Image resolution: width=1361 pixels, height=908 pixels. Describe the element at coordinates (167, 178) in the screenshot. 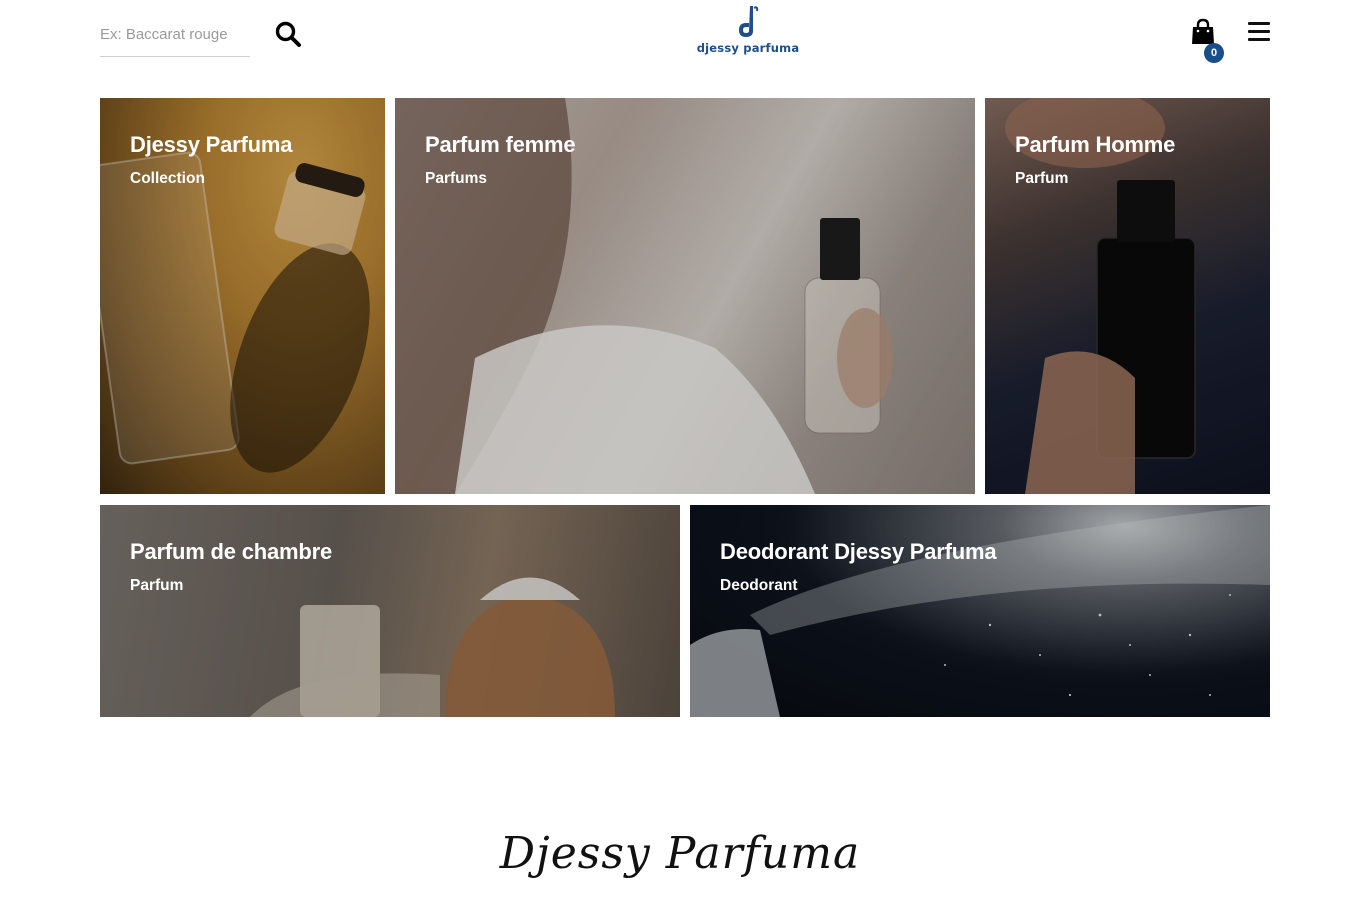

I see `tile-subtitle: Collection` at that location.